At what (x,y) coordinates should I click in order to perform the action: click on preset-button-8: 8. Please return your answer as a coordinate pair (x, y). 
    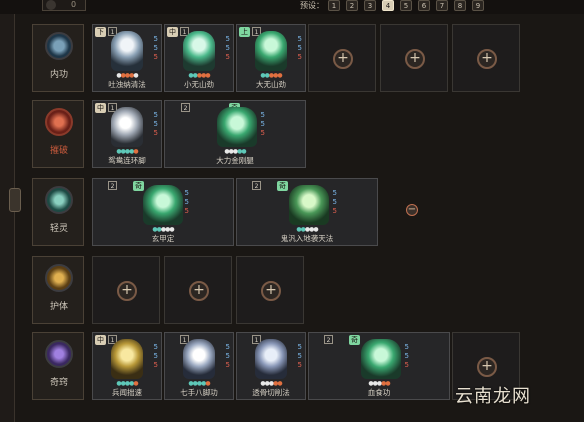
    Looking at the image, I should click on (460, 5).